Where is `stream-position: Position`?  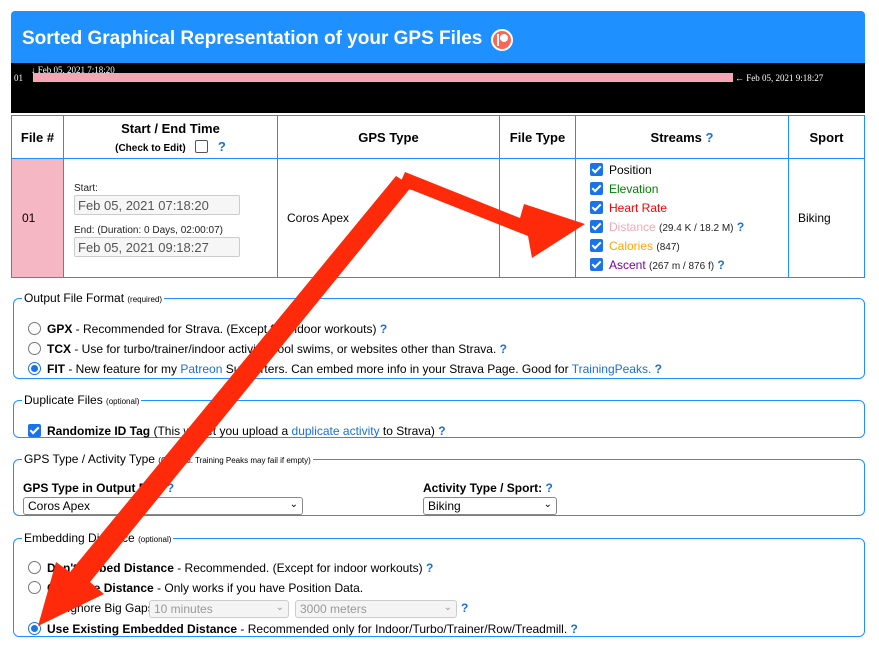
stream-position: Position is located at coordinates (689, 172).